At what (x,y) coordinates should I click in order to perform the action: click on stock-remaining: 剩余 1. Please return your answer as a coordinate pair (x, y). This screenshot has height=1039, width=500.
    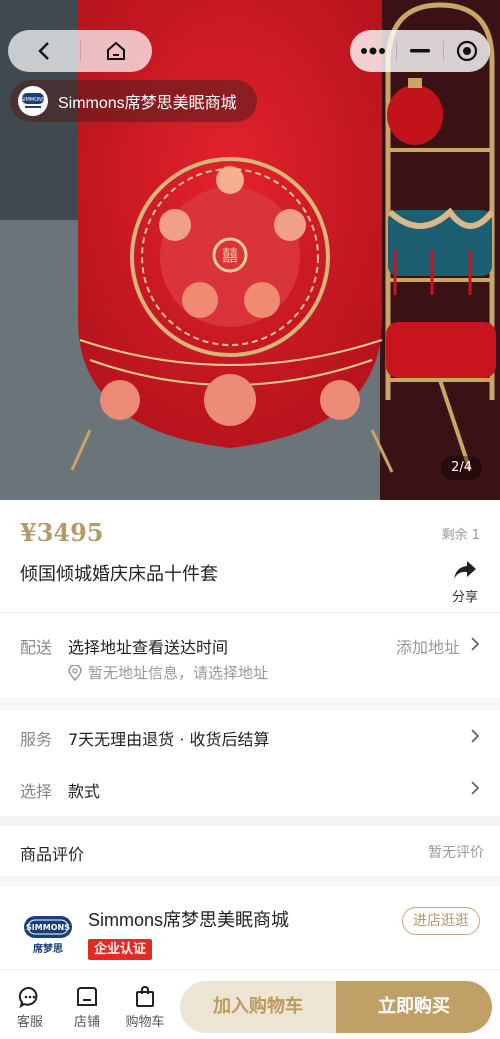
    Looking at the image, I should click on (460, 535).